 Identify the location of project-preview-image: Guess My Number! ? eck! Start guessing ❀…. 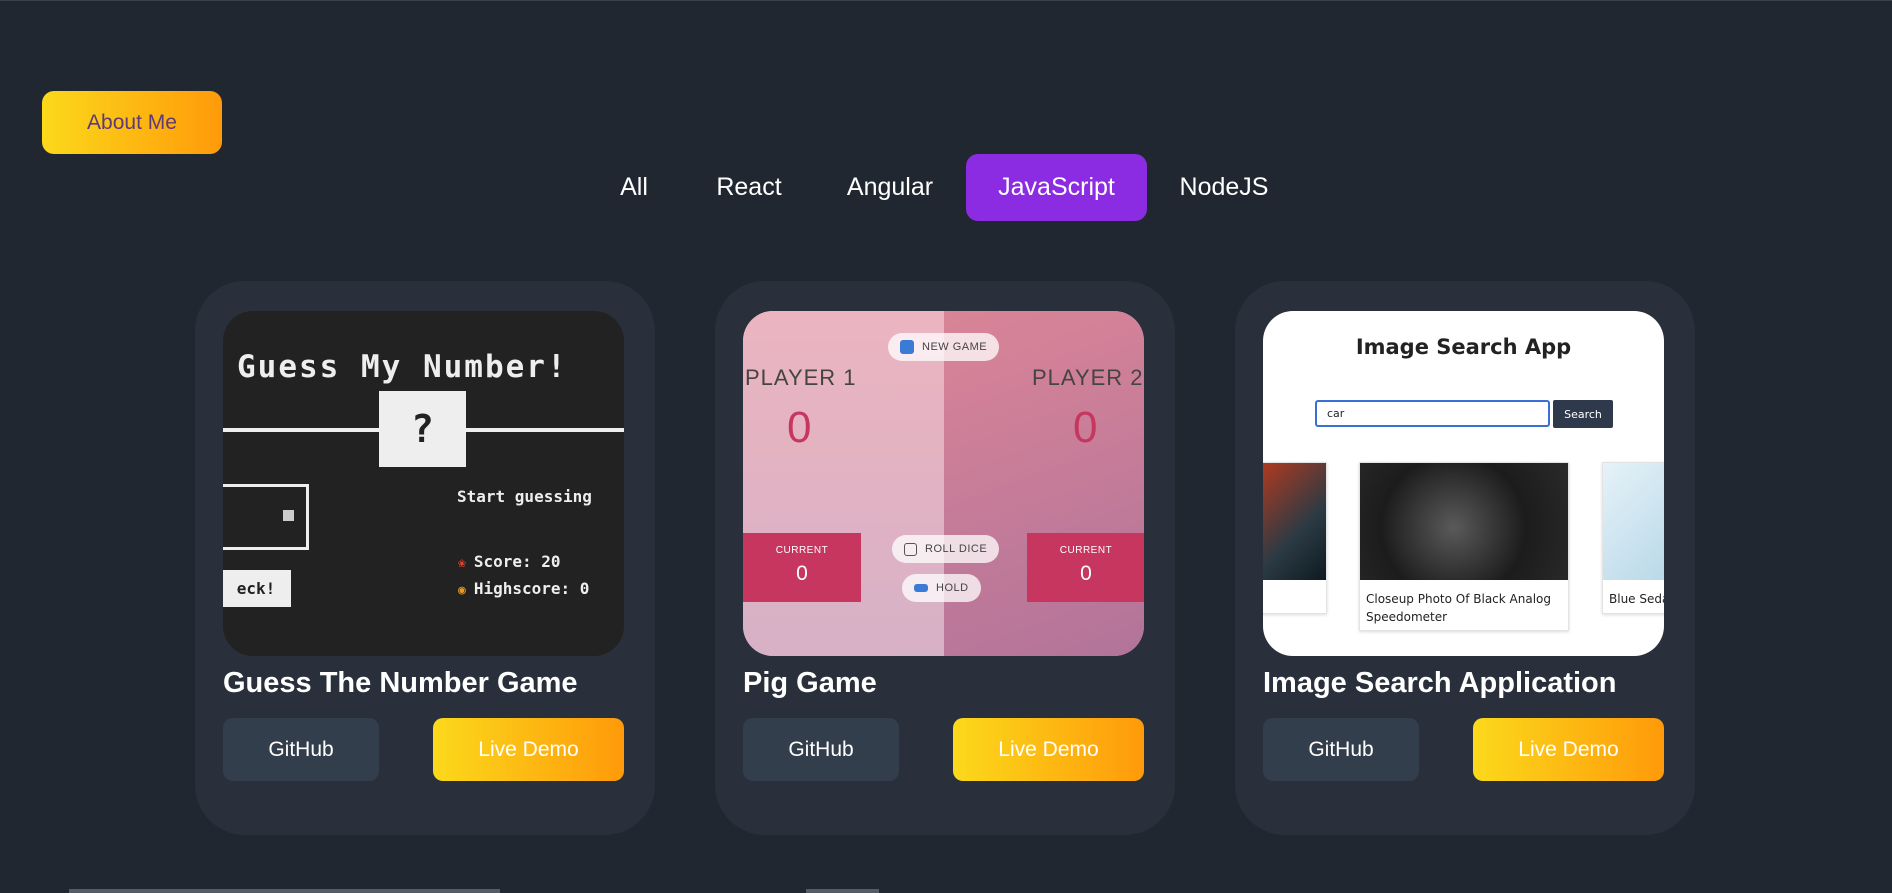
(423, 483).